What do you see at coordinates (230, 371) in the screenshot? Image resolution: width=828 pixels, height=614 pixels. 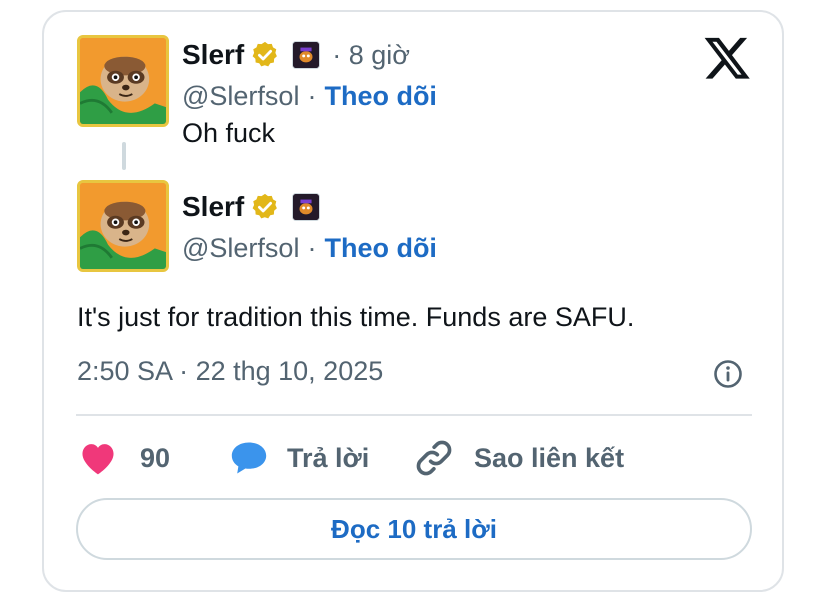 I see `tweet-timestamp: 2:50 SA · 22 thg 10, 2025` at bounding box center [230, 371].